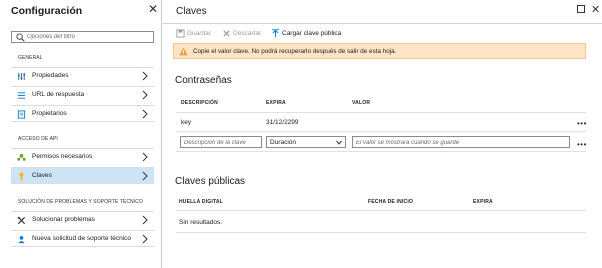 This screenshot has width=602, height=268. I want to click on upload-icon, so click(275, 33).